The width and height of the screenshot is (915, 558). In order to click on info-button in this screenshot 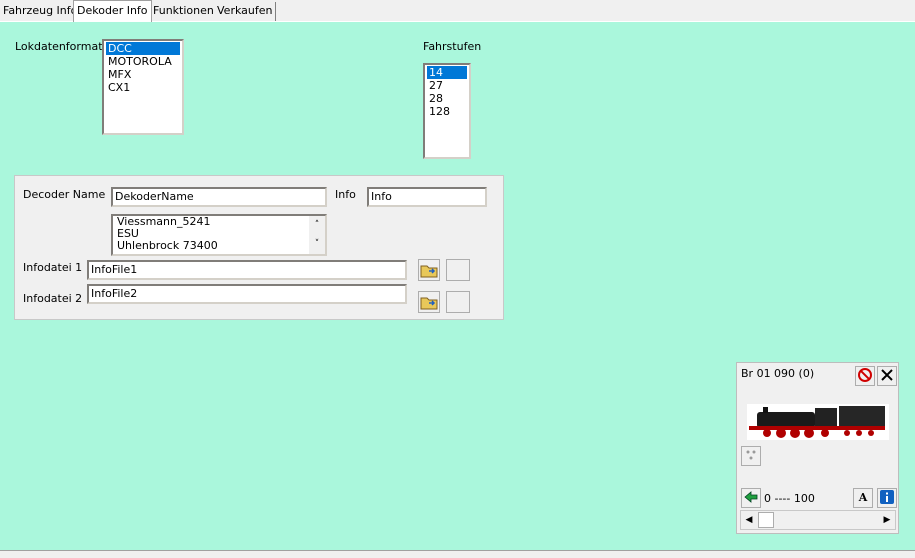, I will do `click(887, 498)`.